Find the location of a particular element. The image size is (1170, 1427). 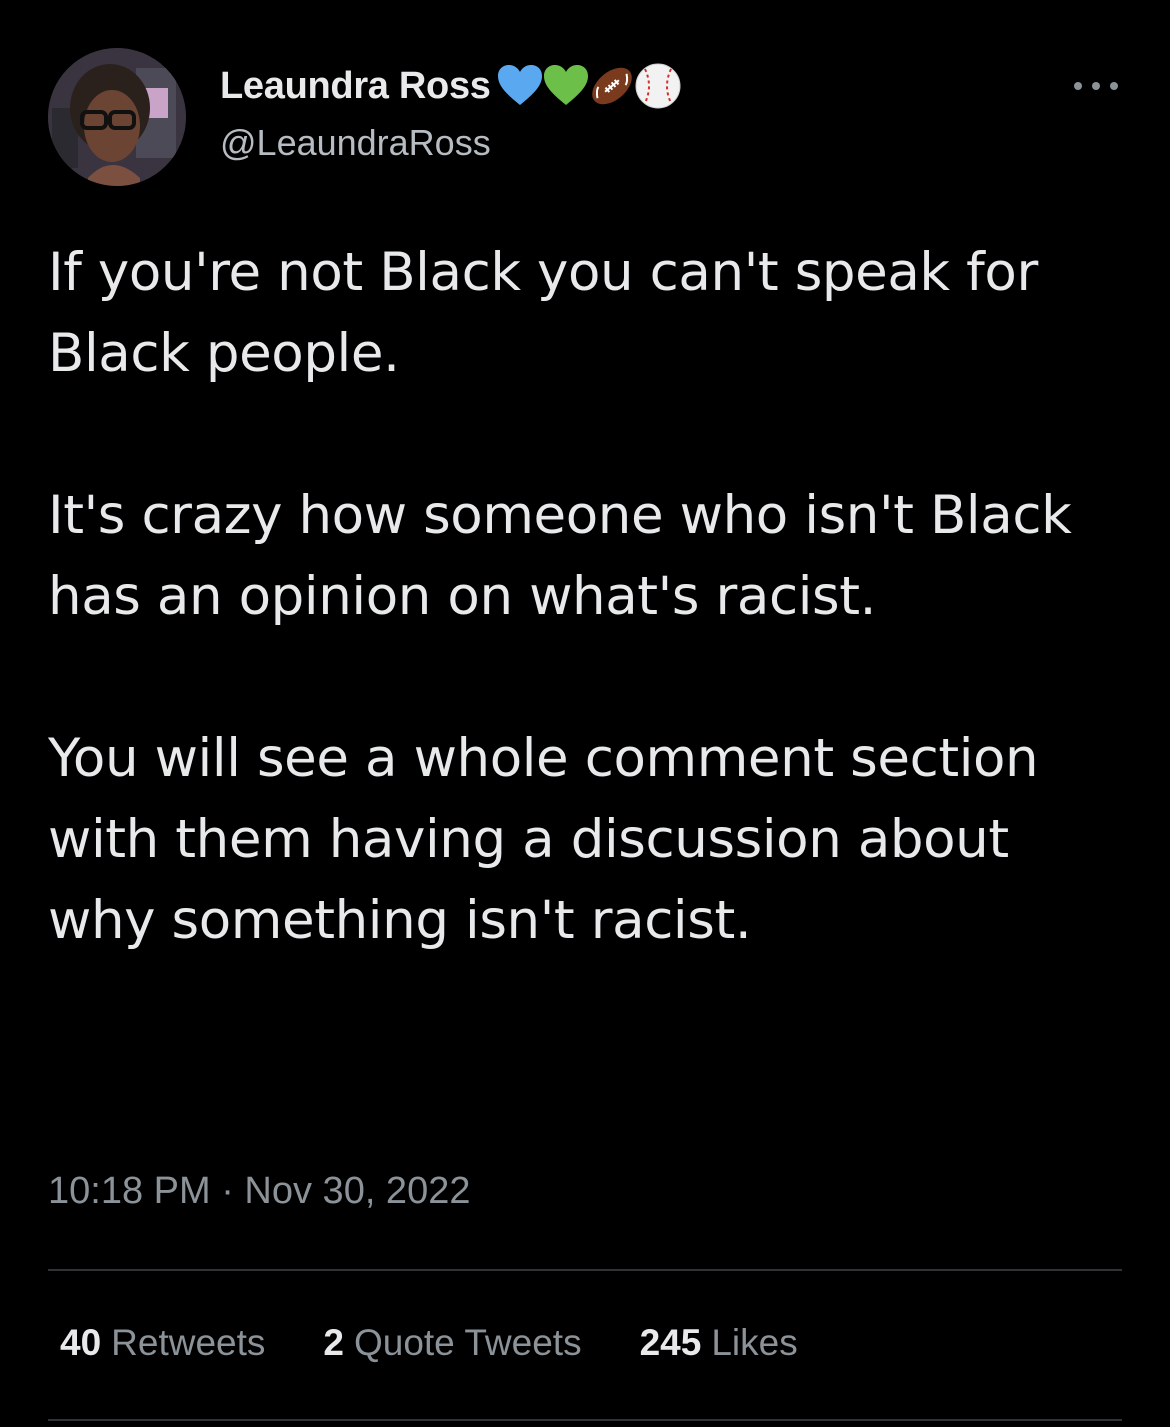

retweets-stat: 40 Retweets is located at coordinates (162, 1343).